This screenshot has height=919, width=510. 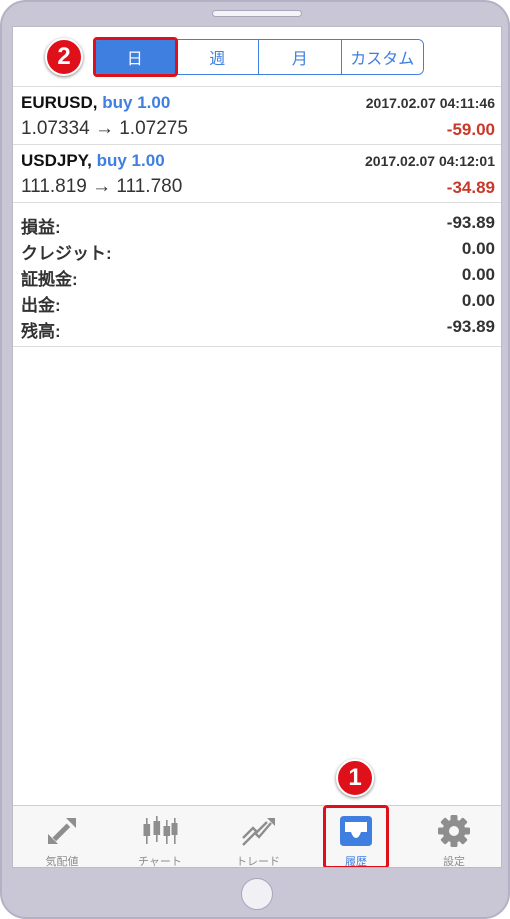 I want to click on quotes-icon, so click(x=62, y=831).